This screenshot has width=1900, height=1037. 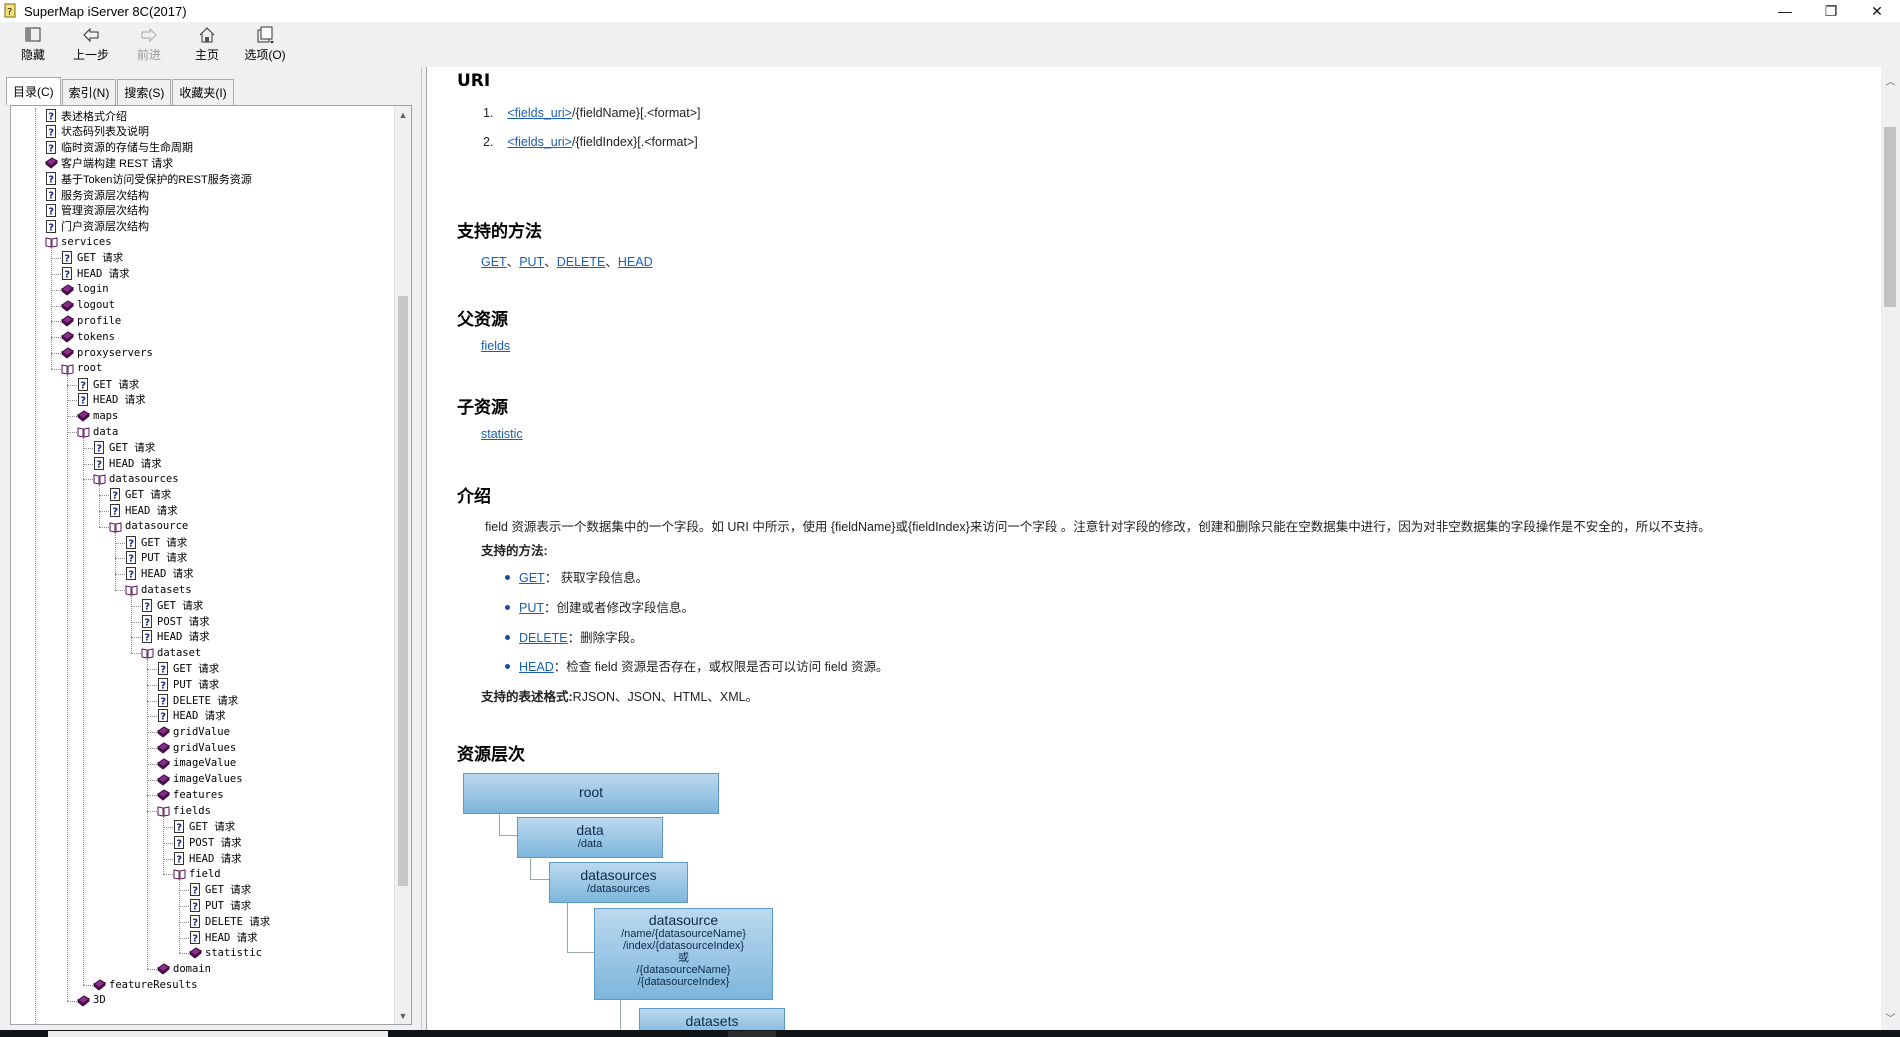 I want to click on tree-item: featureResults, so click(x=145, y=984).